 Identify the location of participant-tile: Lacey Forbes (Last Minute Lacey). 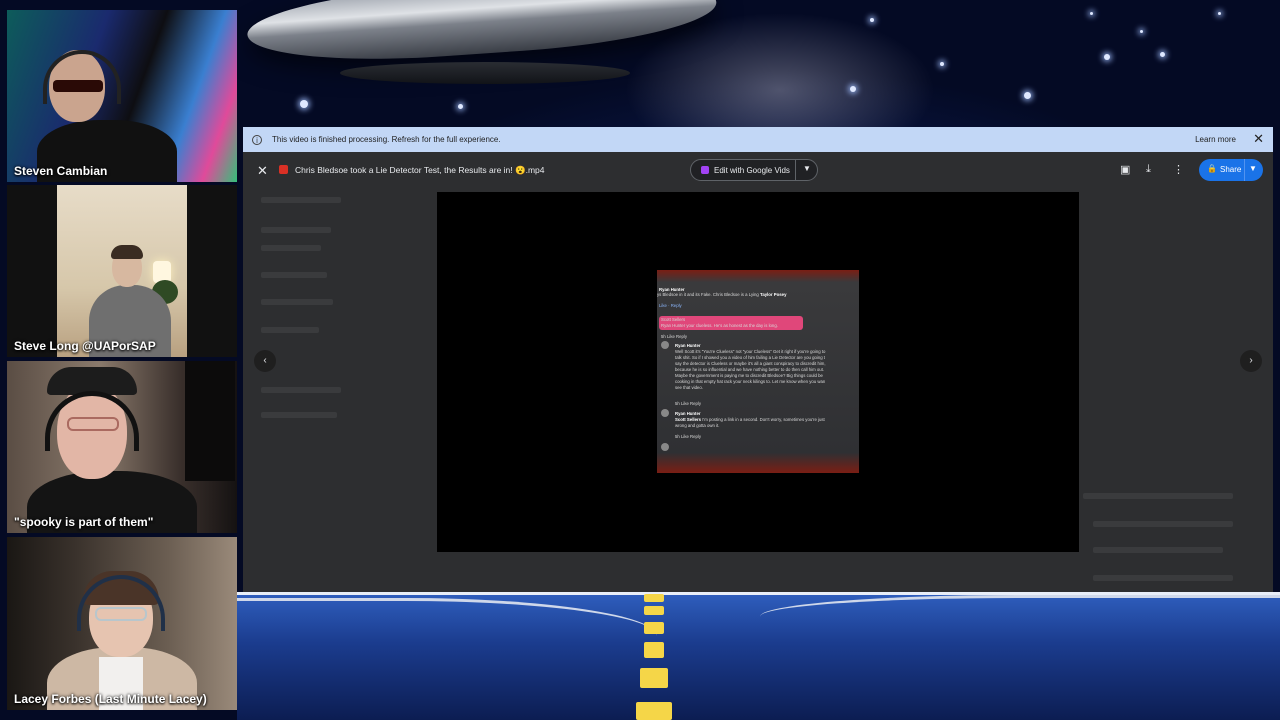
(122, 623).